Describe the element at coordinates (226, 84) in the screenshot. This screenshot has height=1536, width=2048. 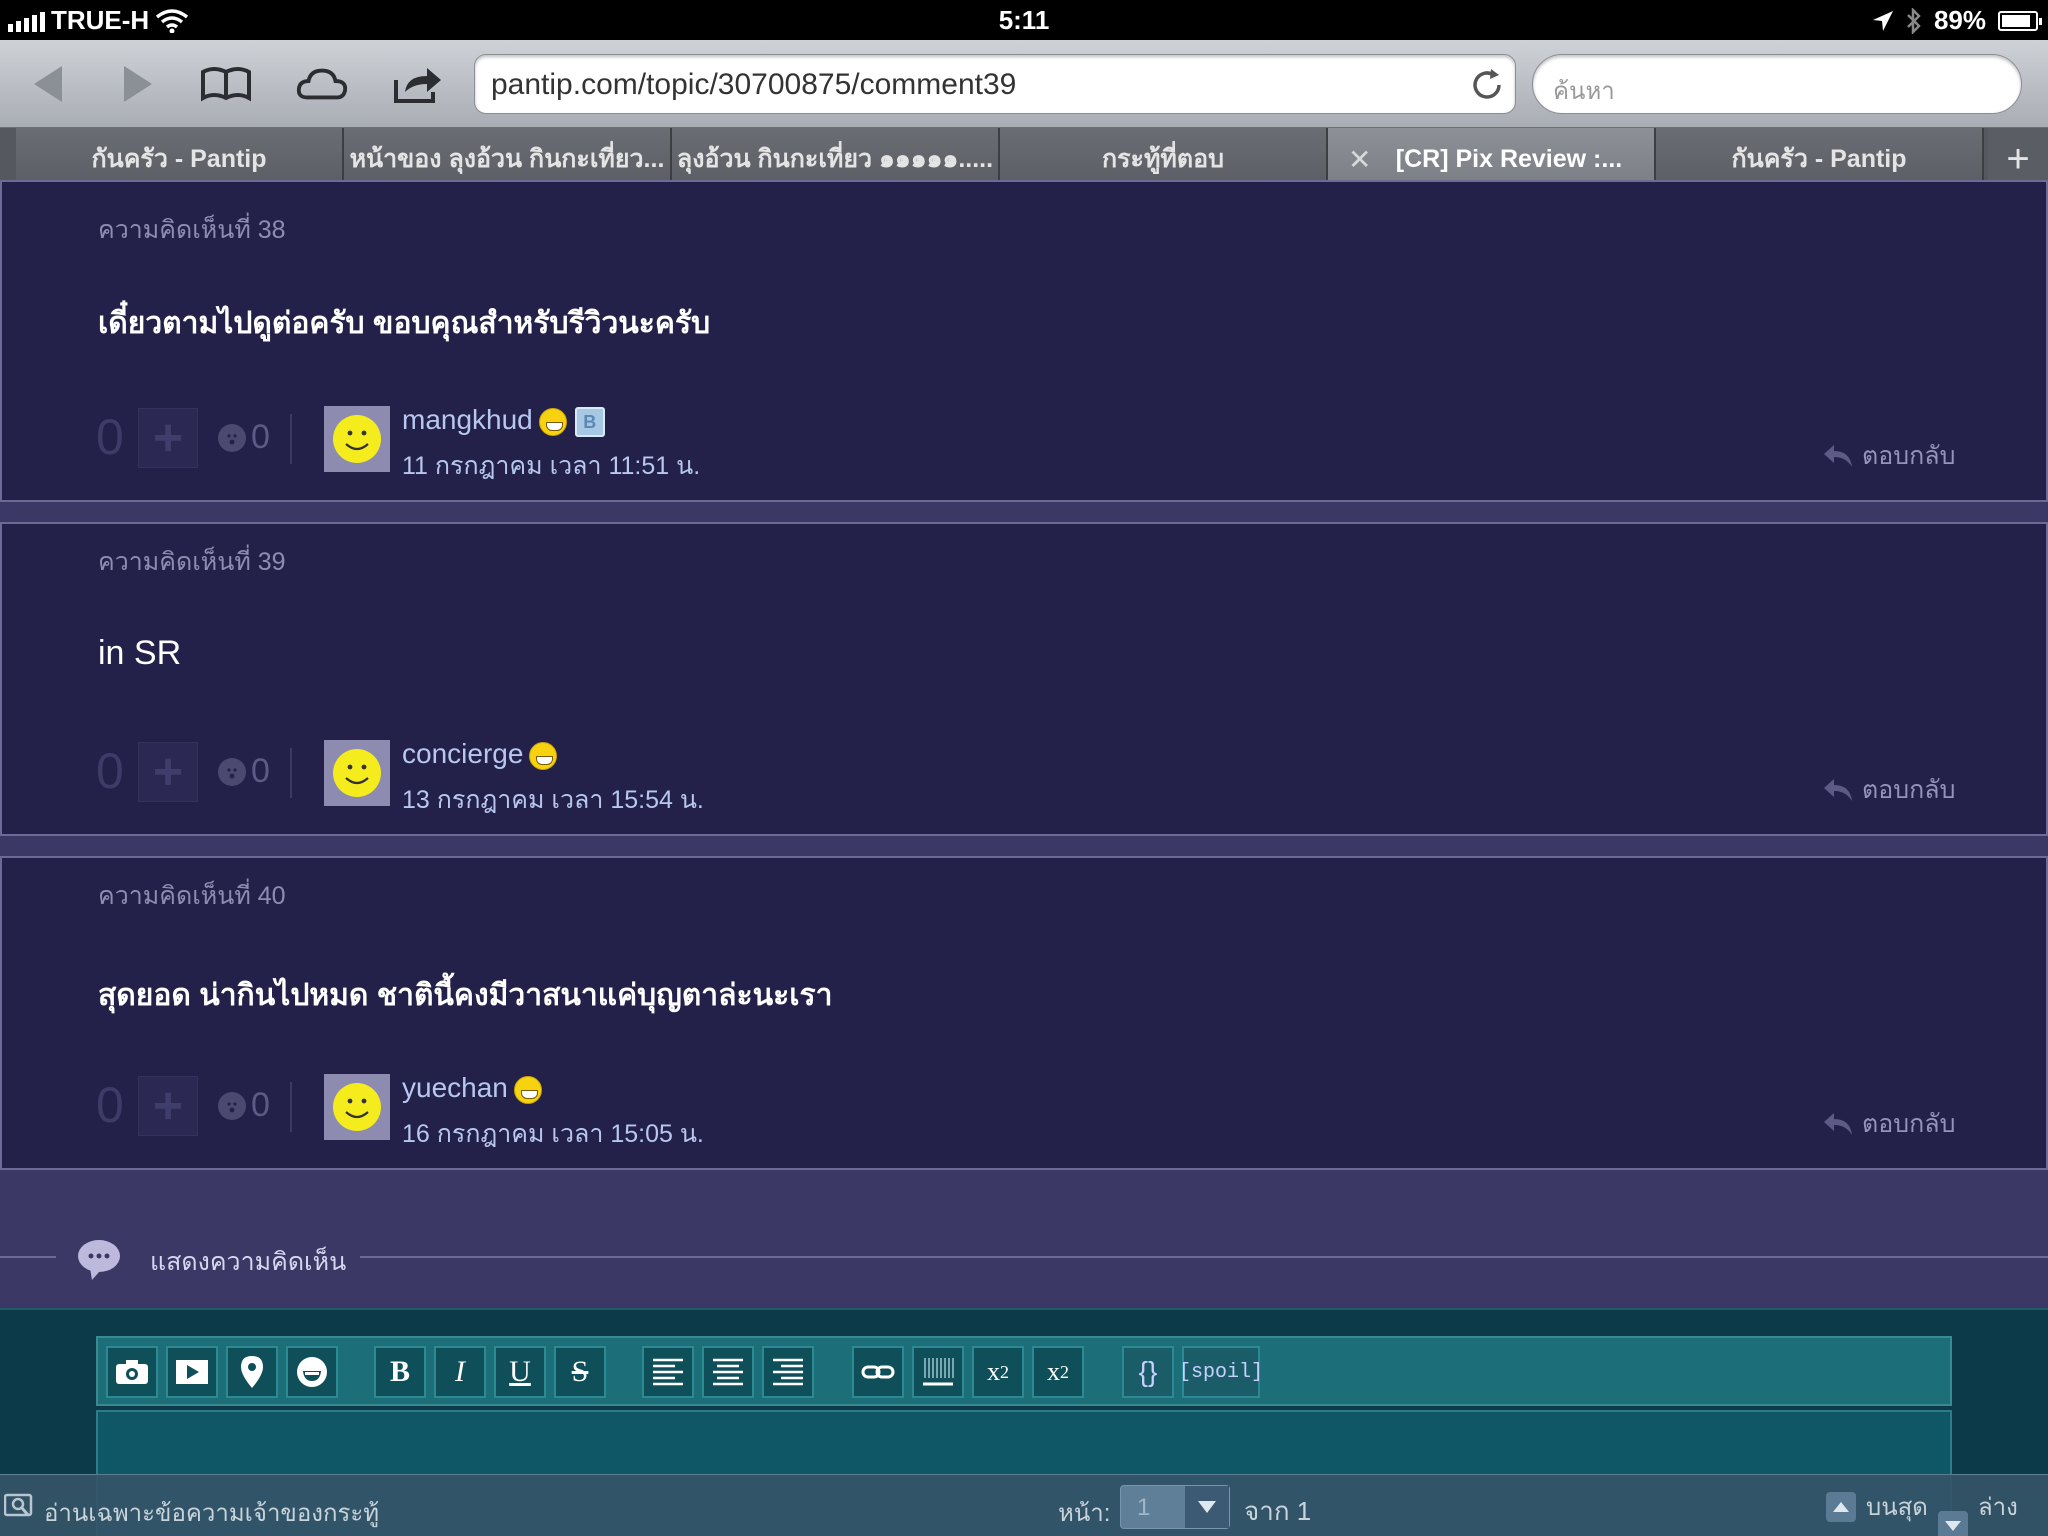
I see `bookmarks-button` at that location.